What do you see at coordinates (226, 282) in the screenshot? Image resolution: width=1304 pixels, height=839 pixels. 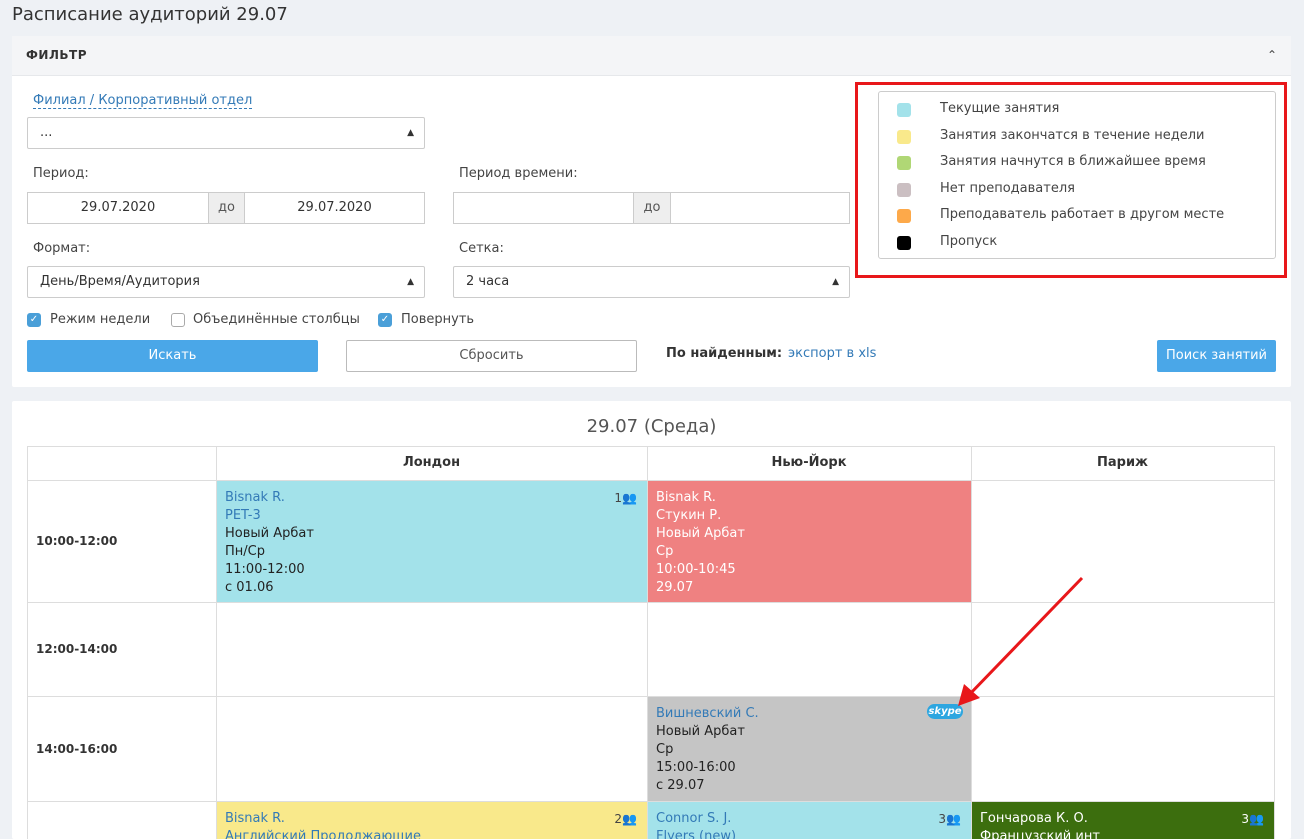 I see `format-select: День/Время/Аудитория ▲` at bounding box center [226, 282].